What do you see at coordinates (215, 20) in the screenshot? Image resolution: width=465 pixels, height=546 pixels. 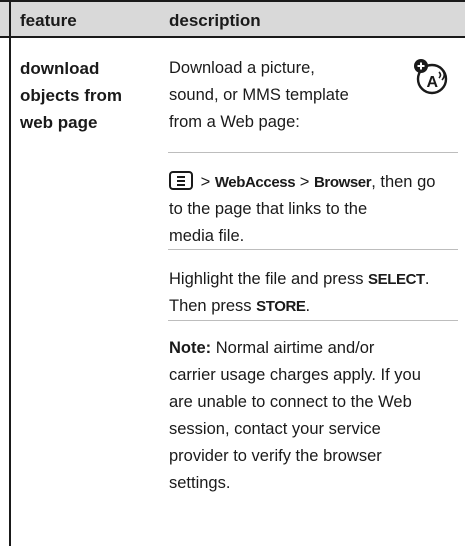 I see `header-description: description` at bounding box center [215, 20].